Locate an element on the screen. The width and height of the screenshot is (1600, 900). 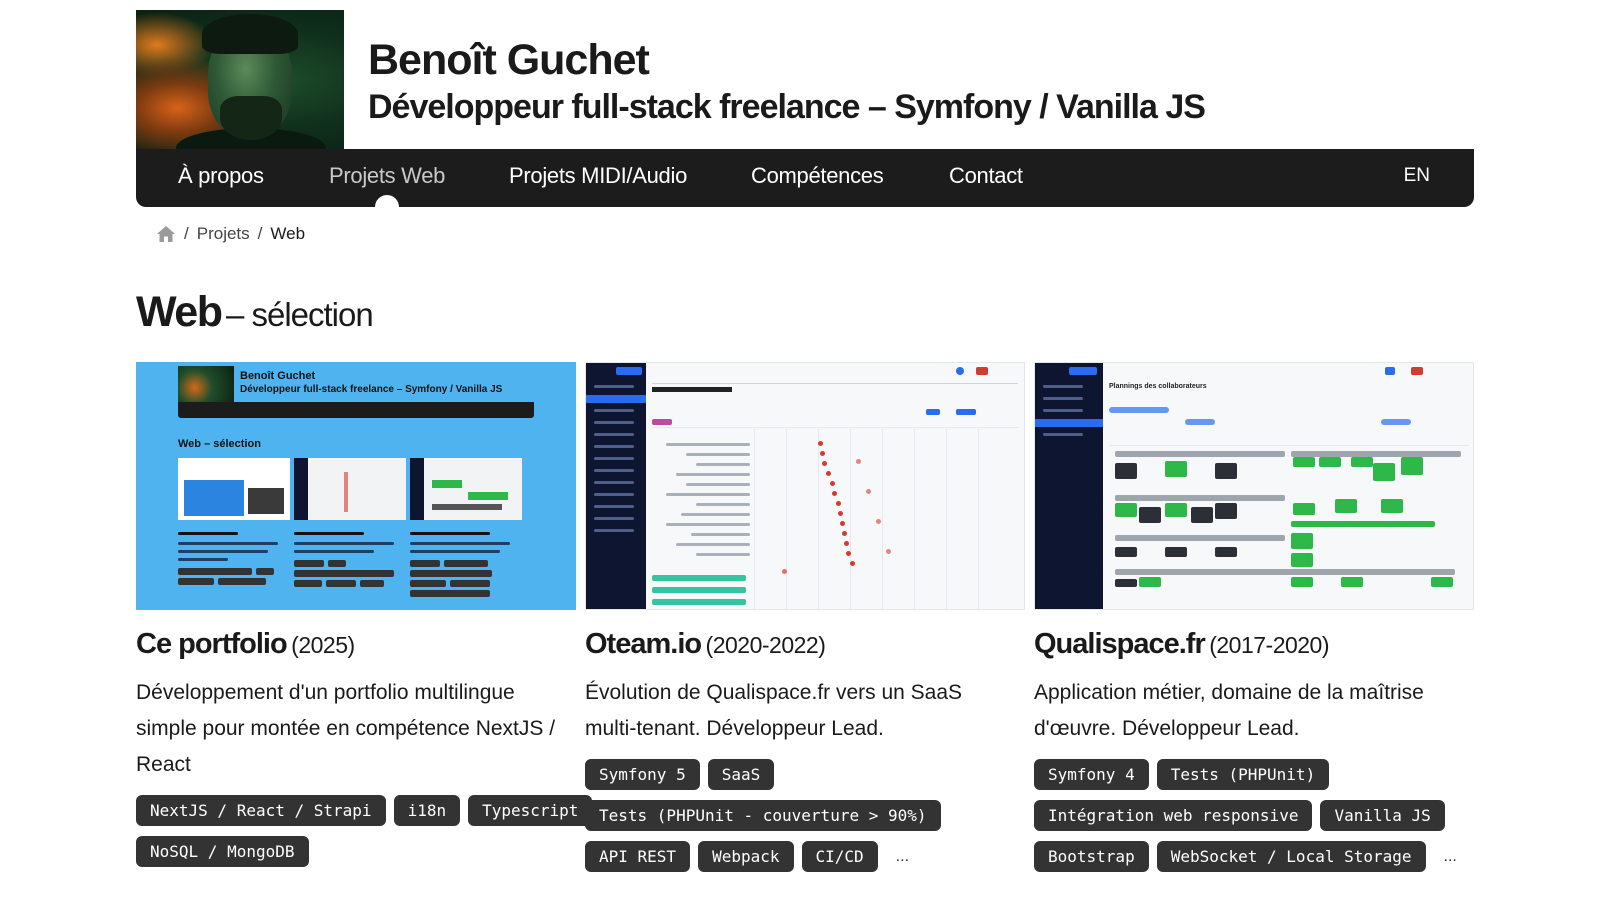
tech-tag: Vanilla JS is located at coordinates (1382, 815).